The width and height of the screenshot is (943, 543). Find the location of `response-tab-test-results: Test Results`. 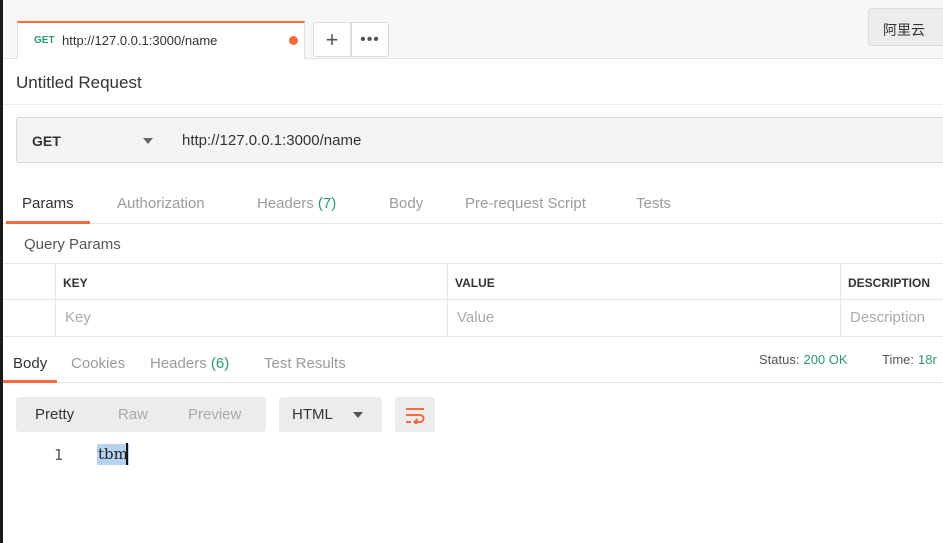

response-tab-test-results: Test Results is located at coordinates (305, 369).